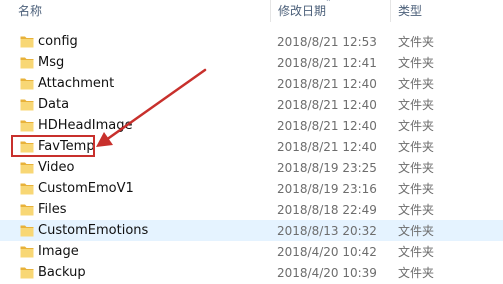 The image size is (503, 284). What do you see at coordinates (327, 63) in the screenshot?
I see `modified-date: 2018/8/21 12:41` at bounding box center [327, 63].